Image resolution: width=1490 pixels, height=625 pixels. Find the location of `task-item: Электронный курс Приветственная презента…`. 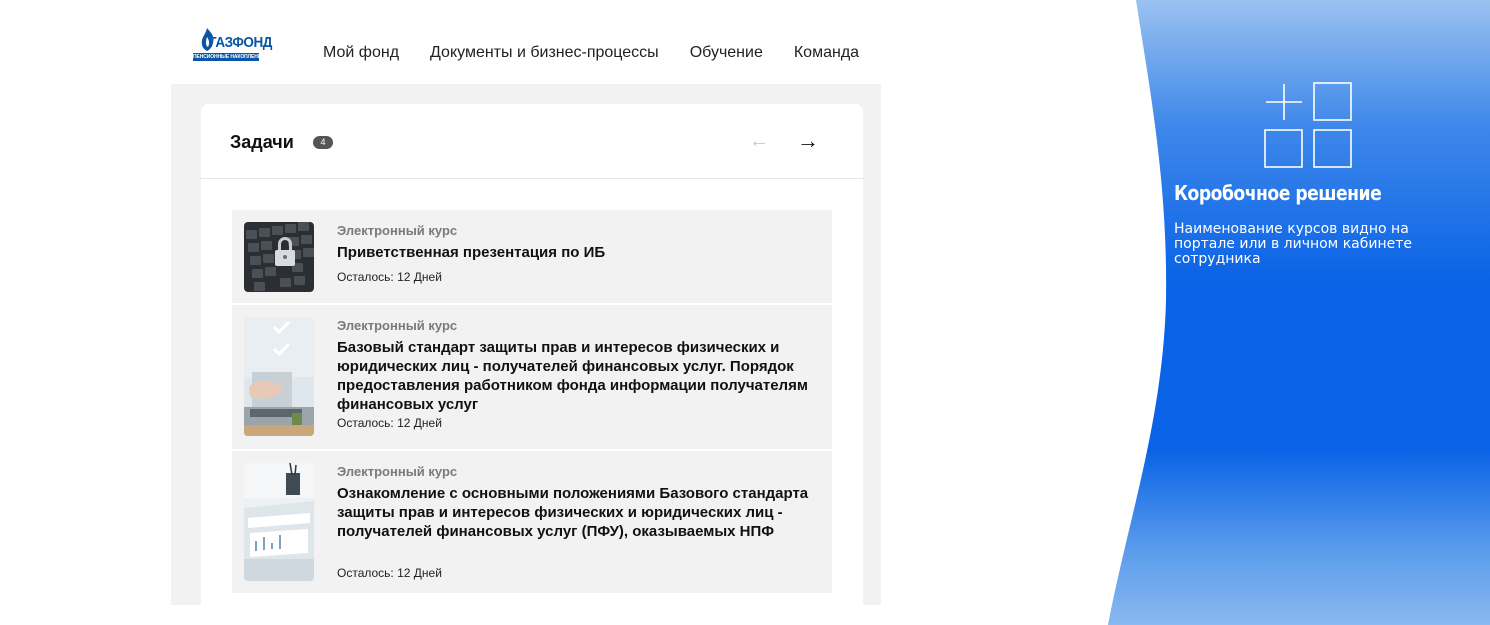

task-item: Электронный курс Приветственная презента… is located at coordinates (532, 256).